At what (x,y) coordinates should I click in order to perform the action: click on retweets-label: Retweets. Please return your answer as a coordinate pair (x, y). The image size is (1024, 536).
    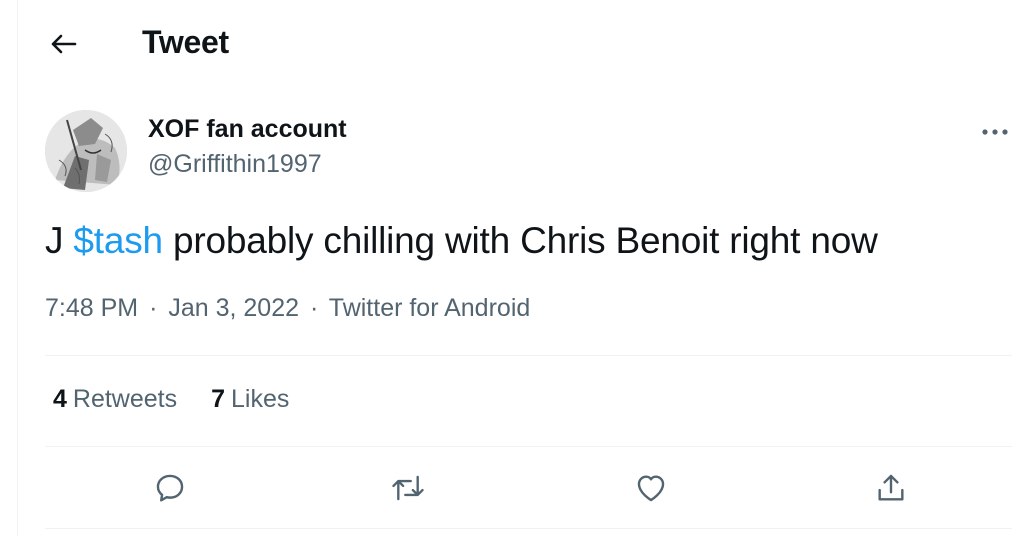
    Looking at the image, I should click on (125, 399).